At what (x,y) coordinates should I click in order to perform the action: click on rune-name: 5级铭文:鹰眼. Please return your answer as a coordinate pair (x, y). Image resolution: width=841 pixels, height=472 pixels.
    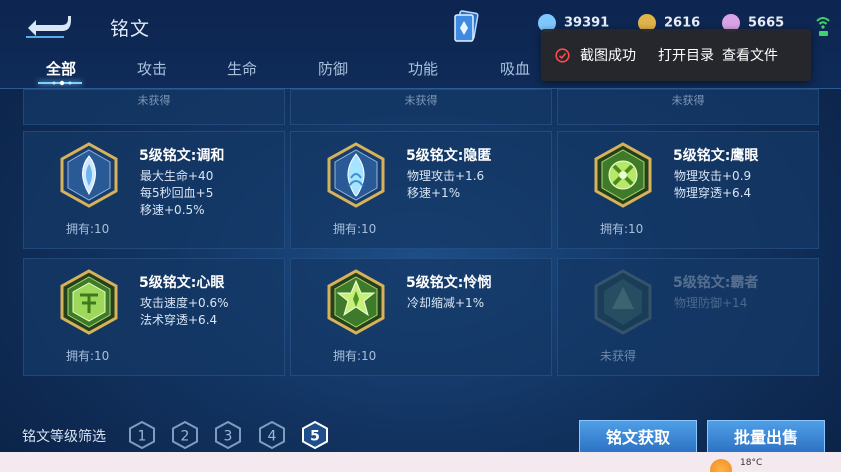
    Looking at the image, I should click on (716, 156).